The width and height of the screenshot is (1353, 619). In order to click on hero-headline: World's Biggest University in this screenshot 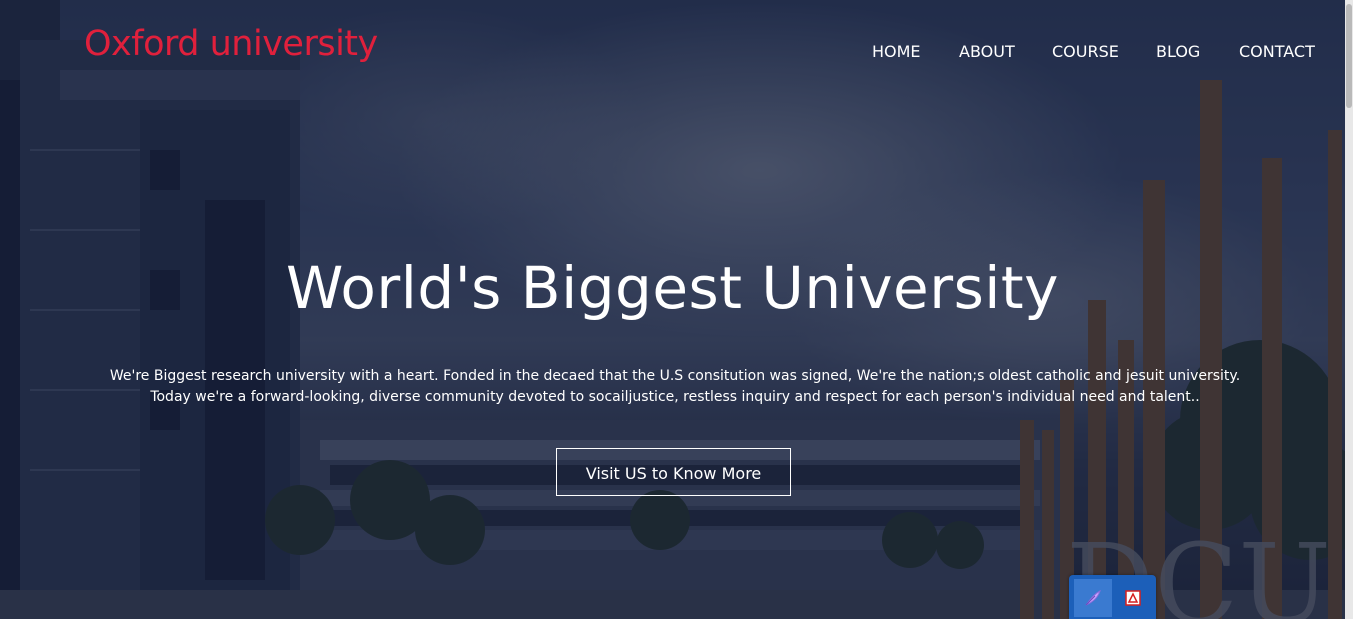, I will do `click(672, 288)`.